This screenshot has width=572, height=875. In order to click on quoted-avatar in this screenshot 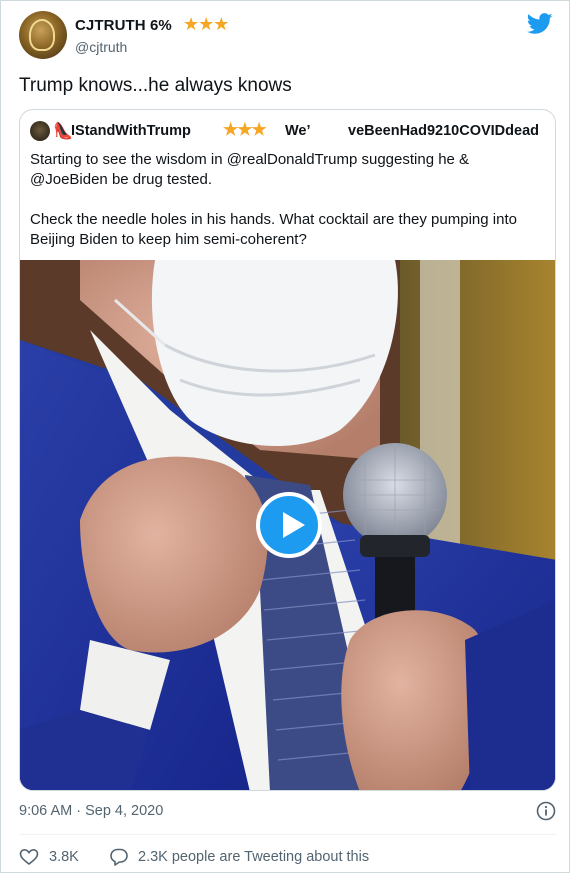, I will do `click(40, 131)`.